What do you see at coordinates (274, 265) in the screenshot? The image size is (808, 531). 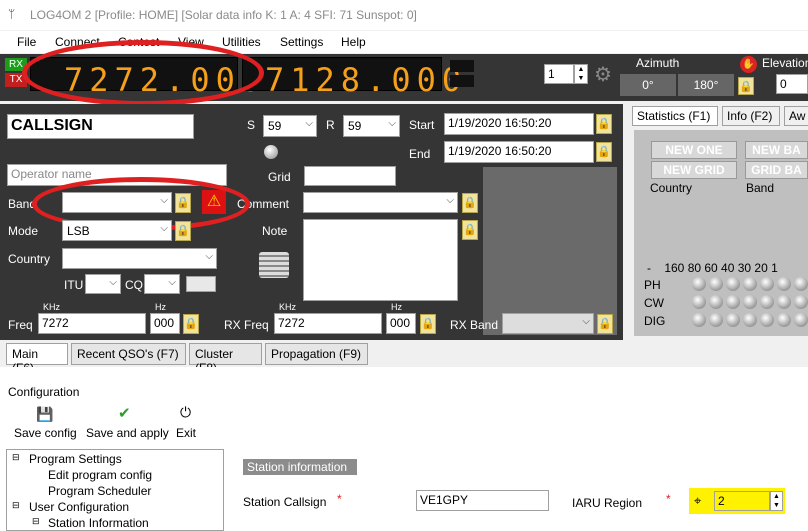 I see `clear-form-icon` at bounding box center [274, 265].